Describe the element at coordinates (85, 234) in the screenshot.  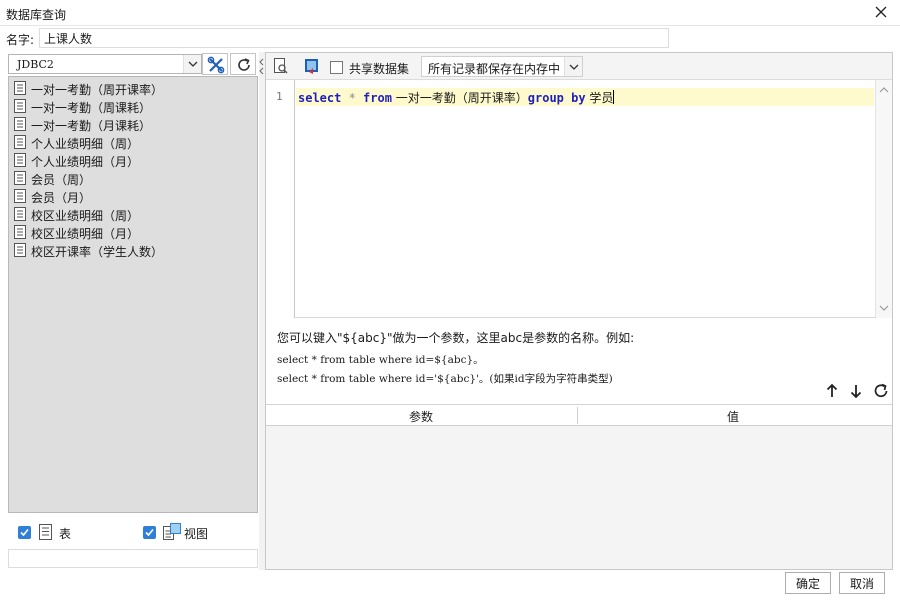
I see `tree-item-label: 校区业绩明细（月）` at that location.